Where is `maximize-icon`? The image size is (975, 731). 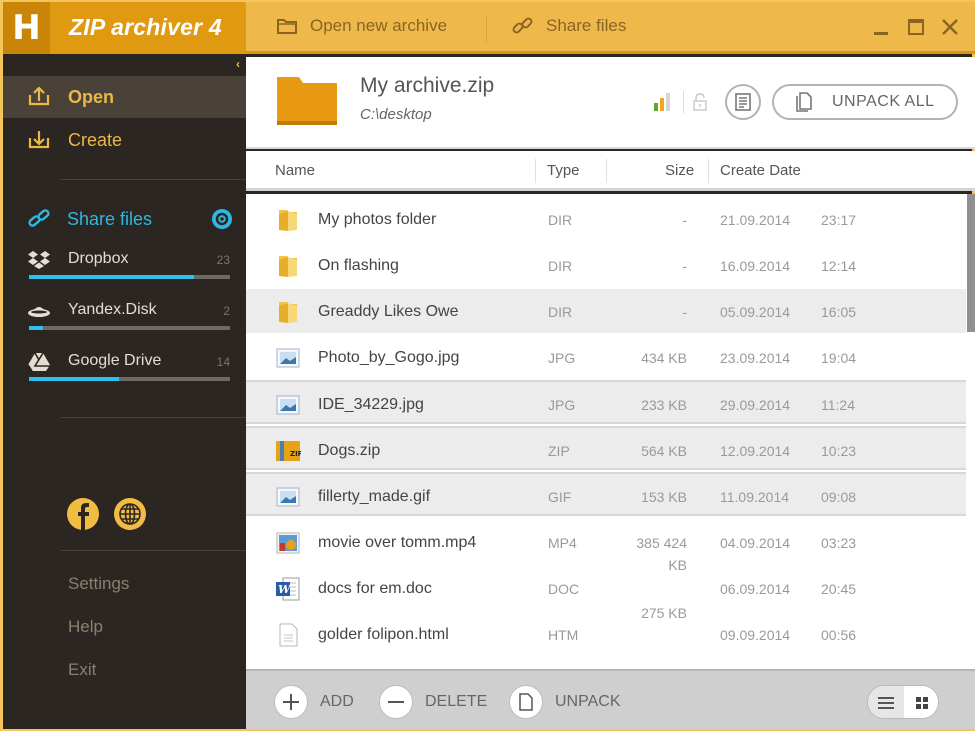 maximize-icon is located at coordinates (916, 27).